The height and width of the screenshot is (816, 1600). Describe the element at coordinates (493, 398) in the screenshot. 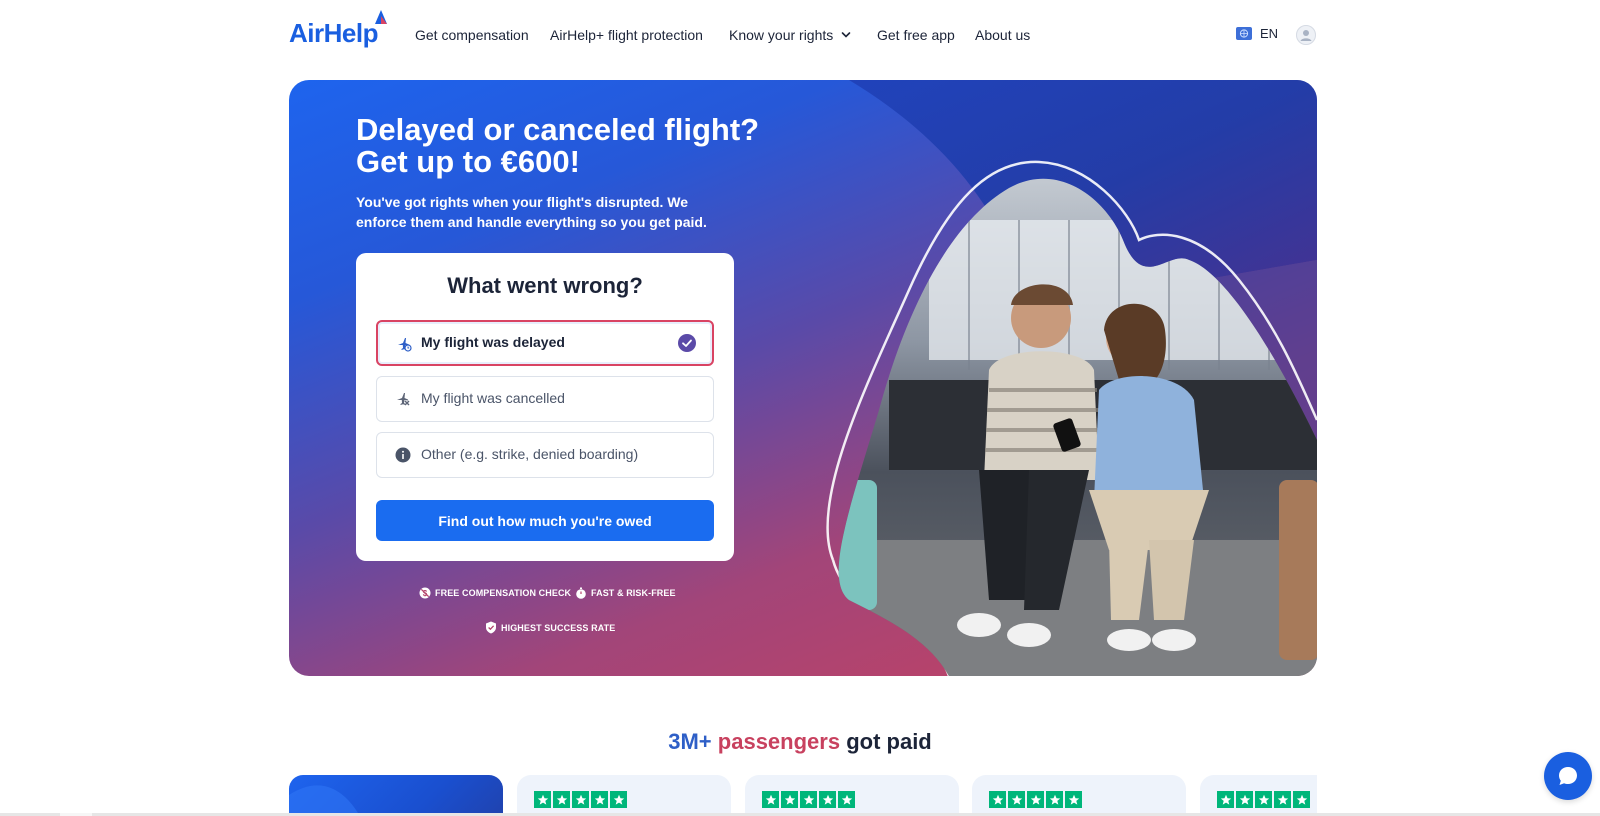

I see `option-label: My flight was cancelled` at that location.